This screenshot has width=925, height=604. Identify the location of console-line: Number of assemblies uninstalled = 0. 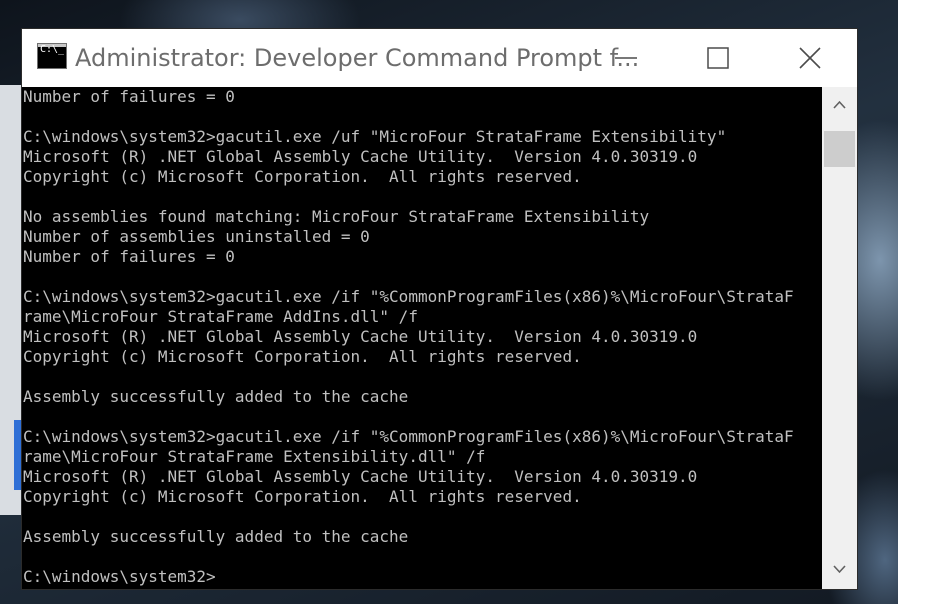
(196, 236).